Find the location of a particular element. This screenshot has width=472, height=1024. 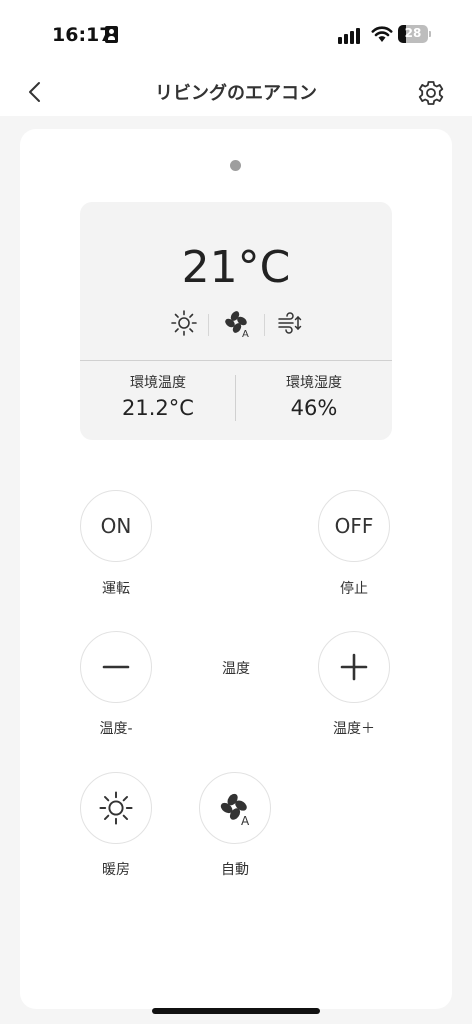

settings-gear-icon is located at coordinates (431, 93).